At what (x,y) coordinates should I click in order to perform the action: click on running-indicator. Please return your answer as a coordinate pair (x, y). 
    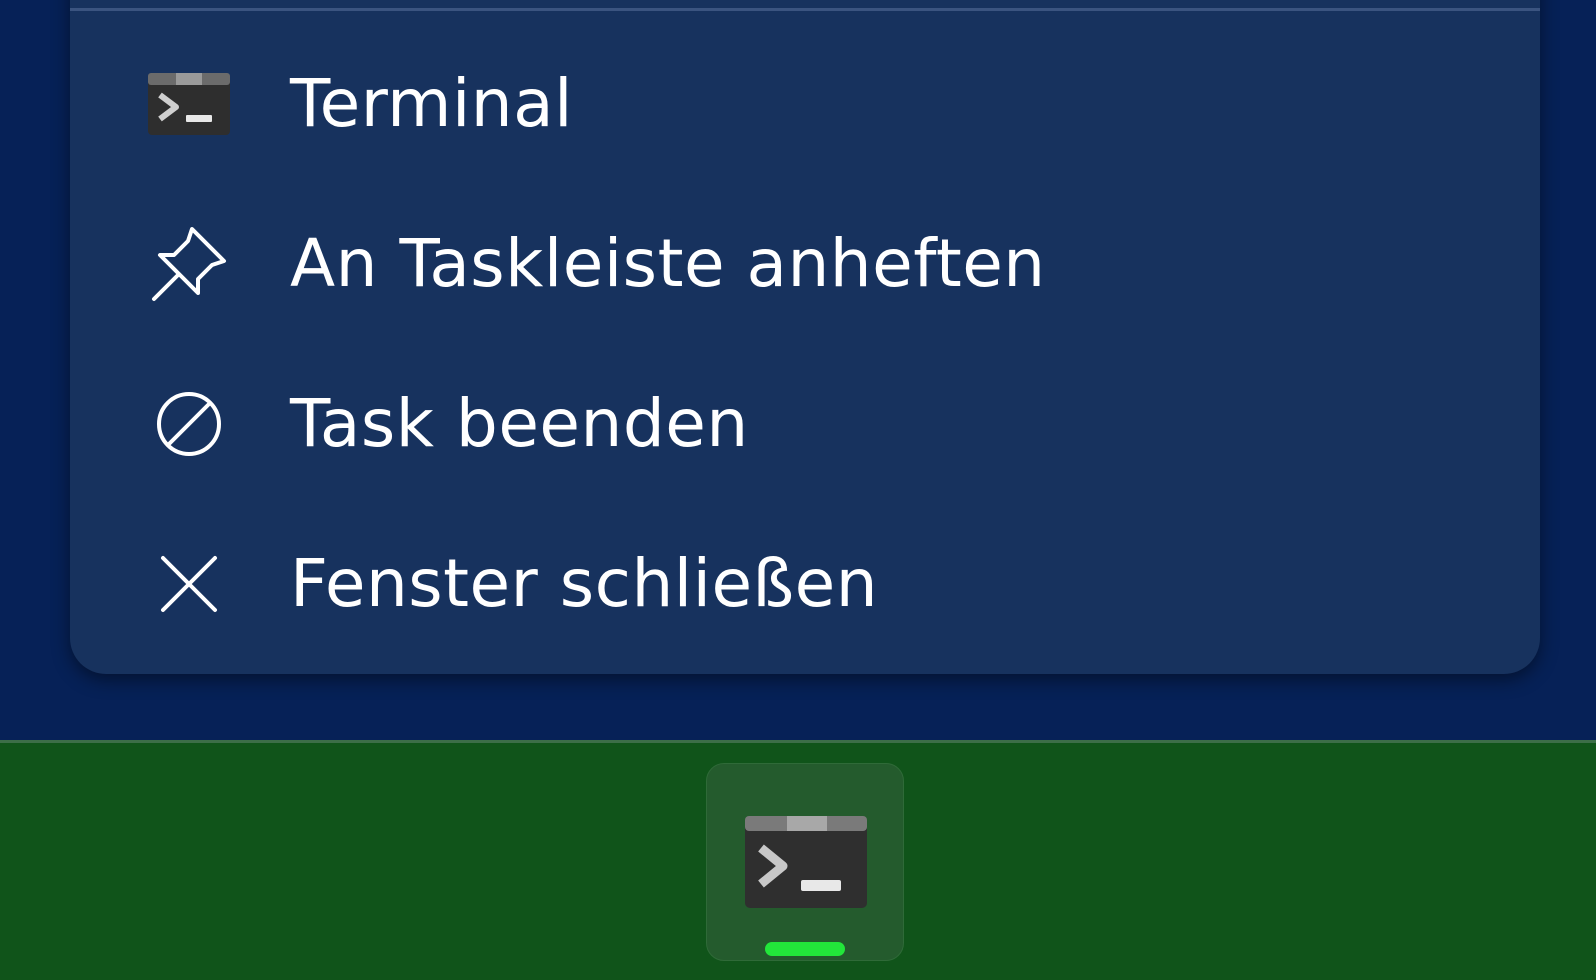
    Looking at the image, I should click on (805, 949).